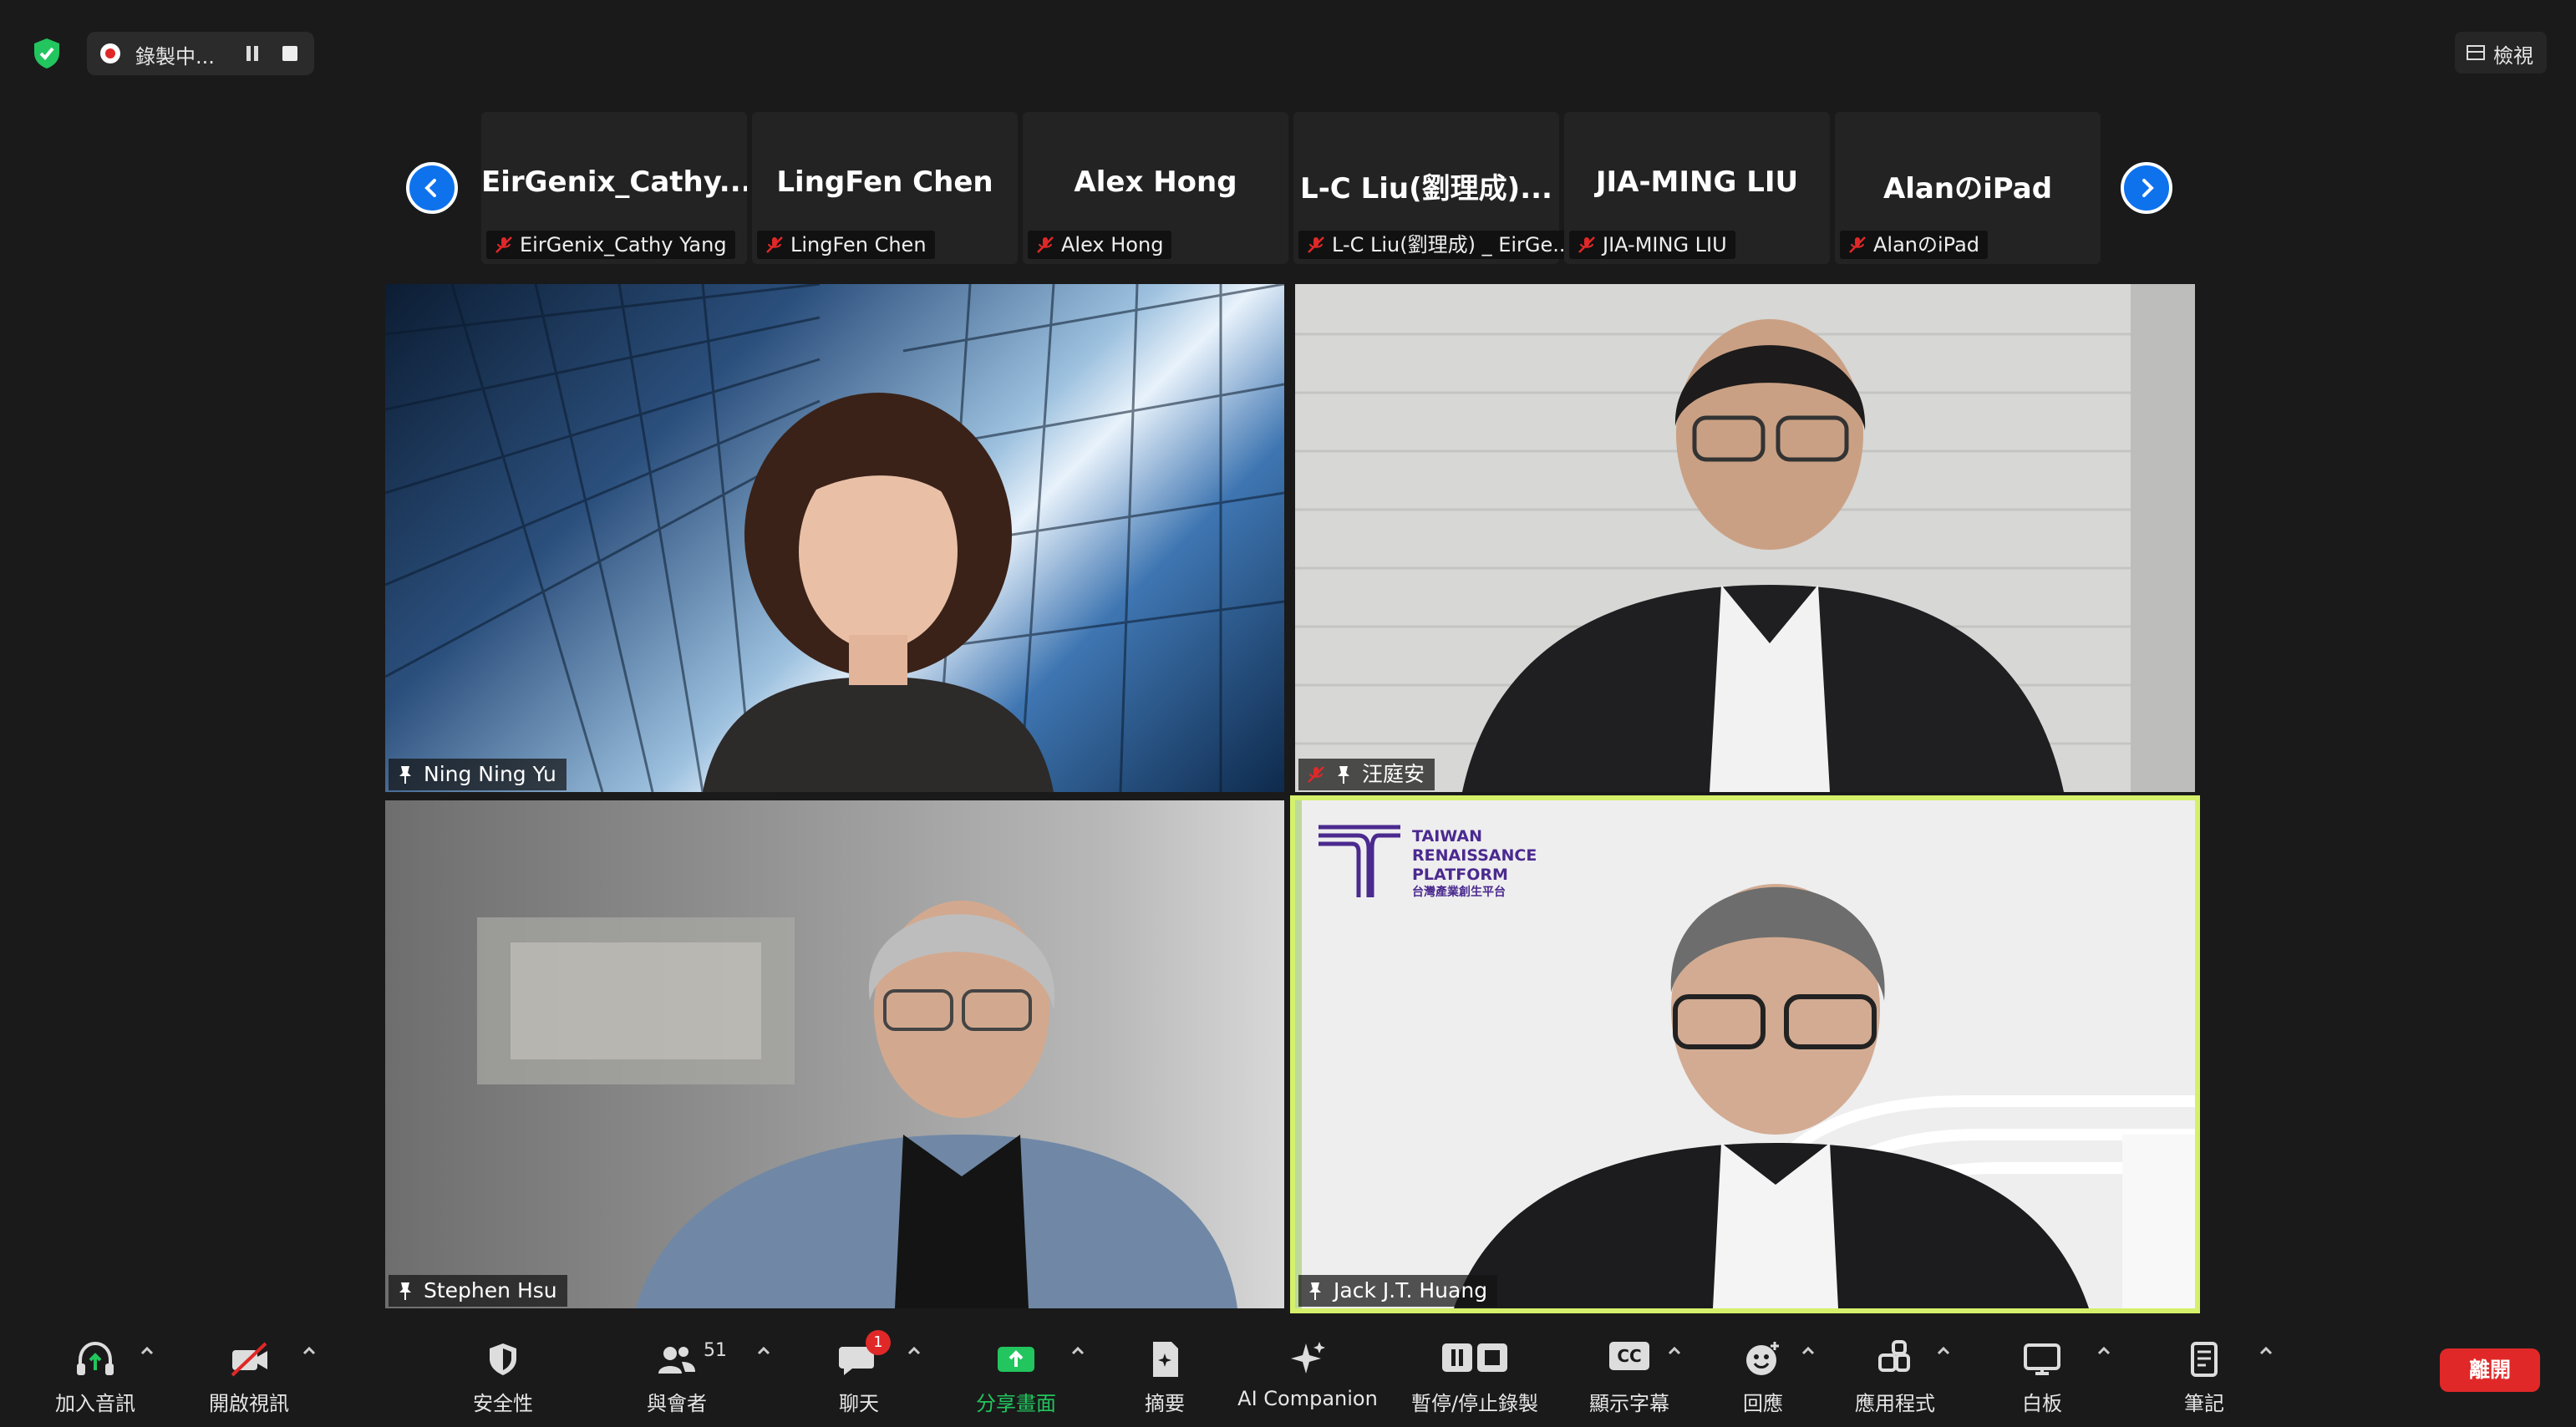  What do you see at coordinates (1288, 50) in the screenshot?
I see `top-bar: 錄製中... 檢視` at bounding box center [1288, 50].